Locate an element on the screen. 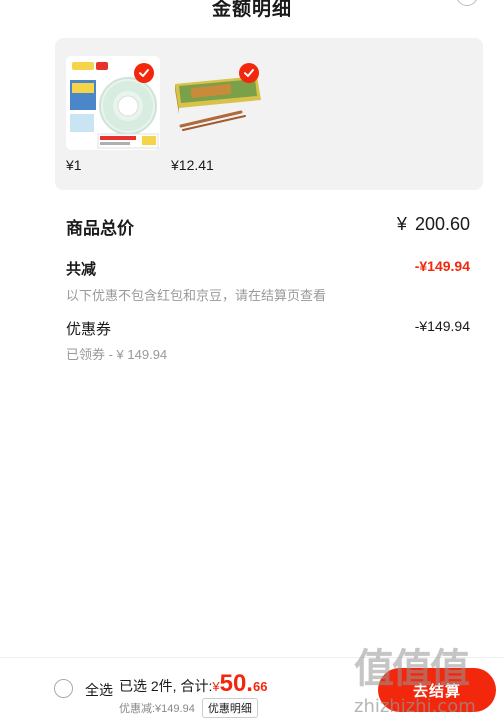 The image size is (504, 723). total-price-label: 商品总价 is located at coordinates (100, 228).